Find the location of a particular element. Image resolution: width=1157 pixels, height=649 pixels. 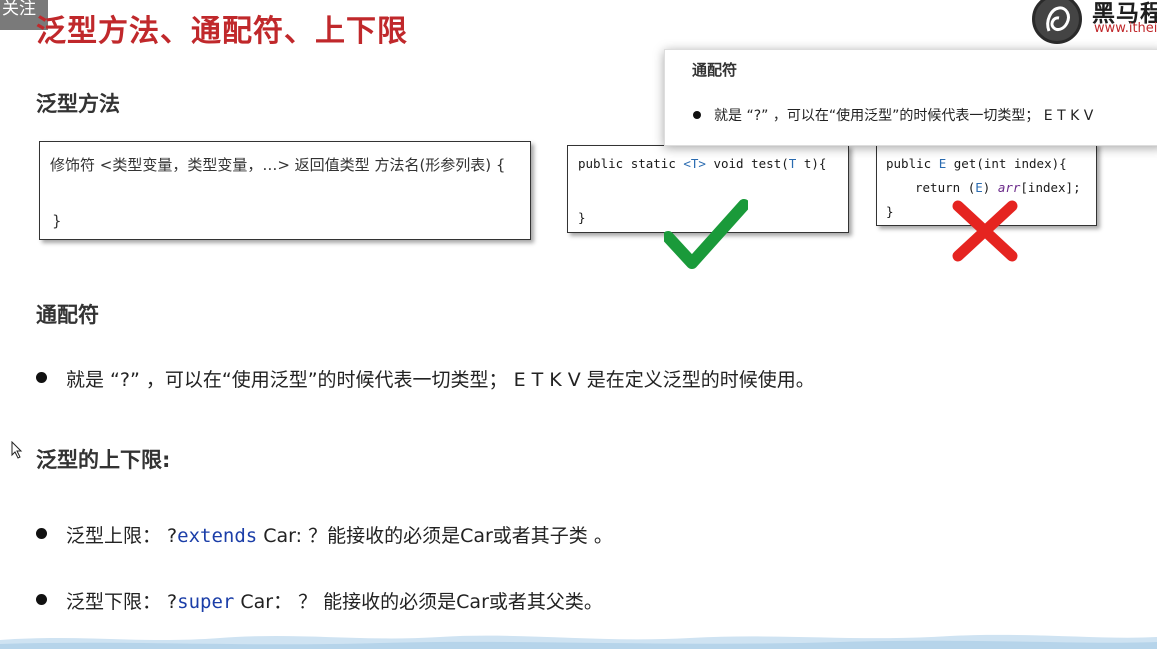

footer-decoration is located at coordinates (578, 641).